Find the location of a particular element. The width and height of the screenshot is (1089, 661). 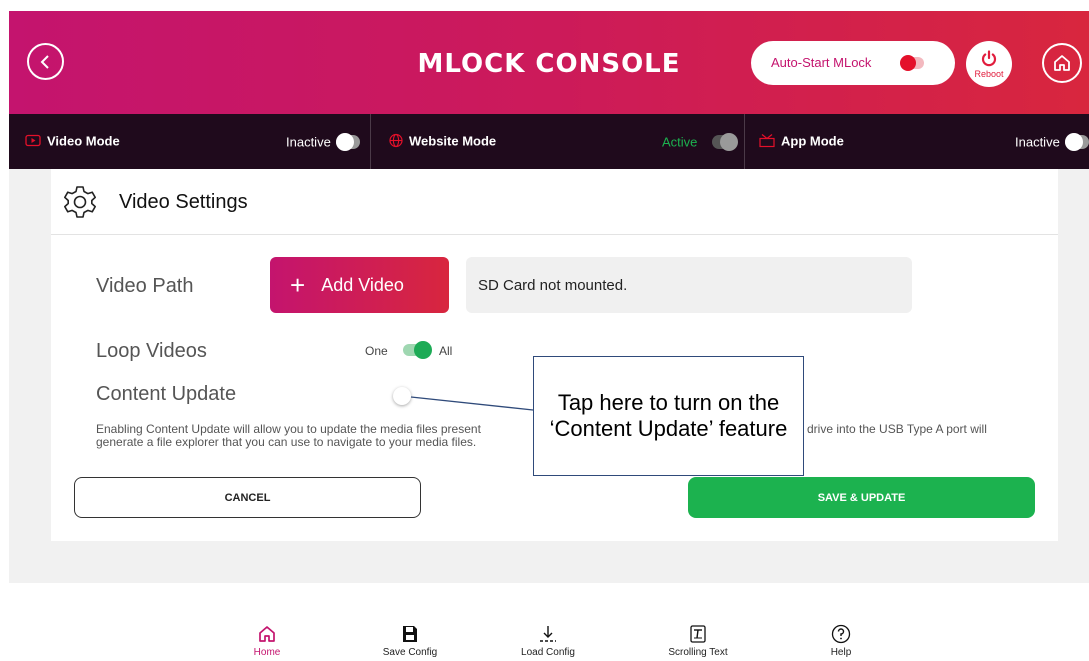

loop-videos-label: Loop Videos is located at coordinates (151, 351).